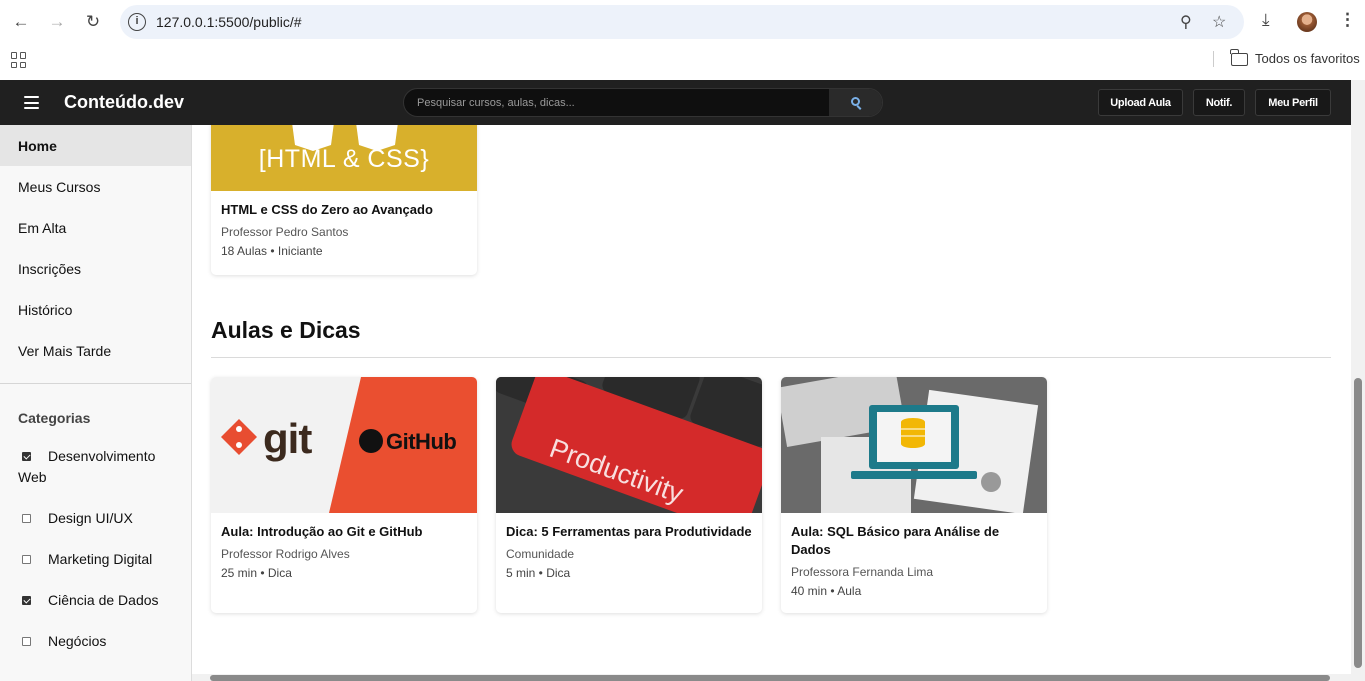 This screenshot has height=681, width=1365. I want to click on thumbnail-text: [HTML & CSS}, so click(344, 159).